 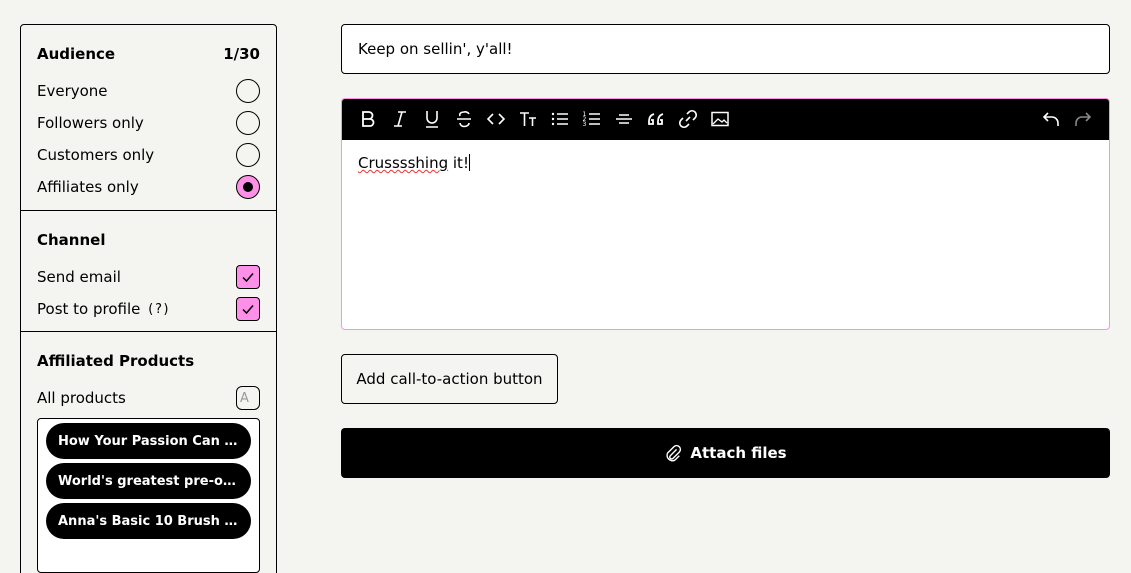 I want to click on misspelled-word: Crusssshing, so click(x=403, y=163).